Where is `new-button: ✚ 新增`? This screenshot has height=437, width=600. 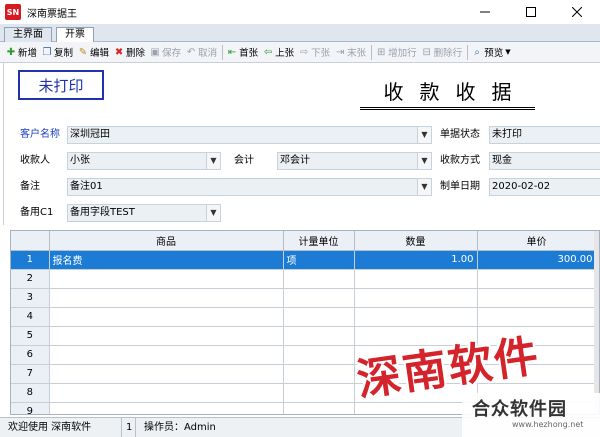
new-button: ✚ 新增 is located at coordinates (22, 52).